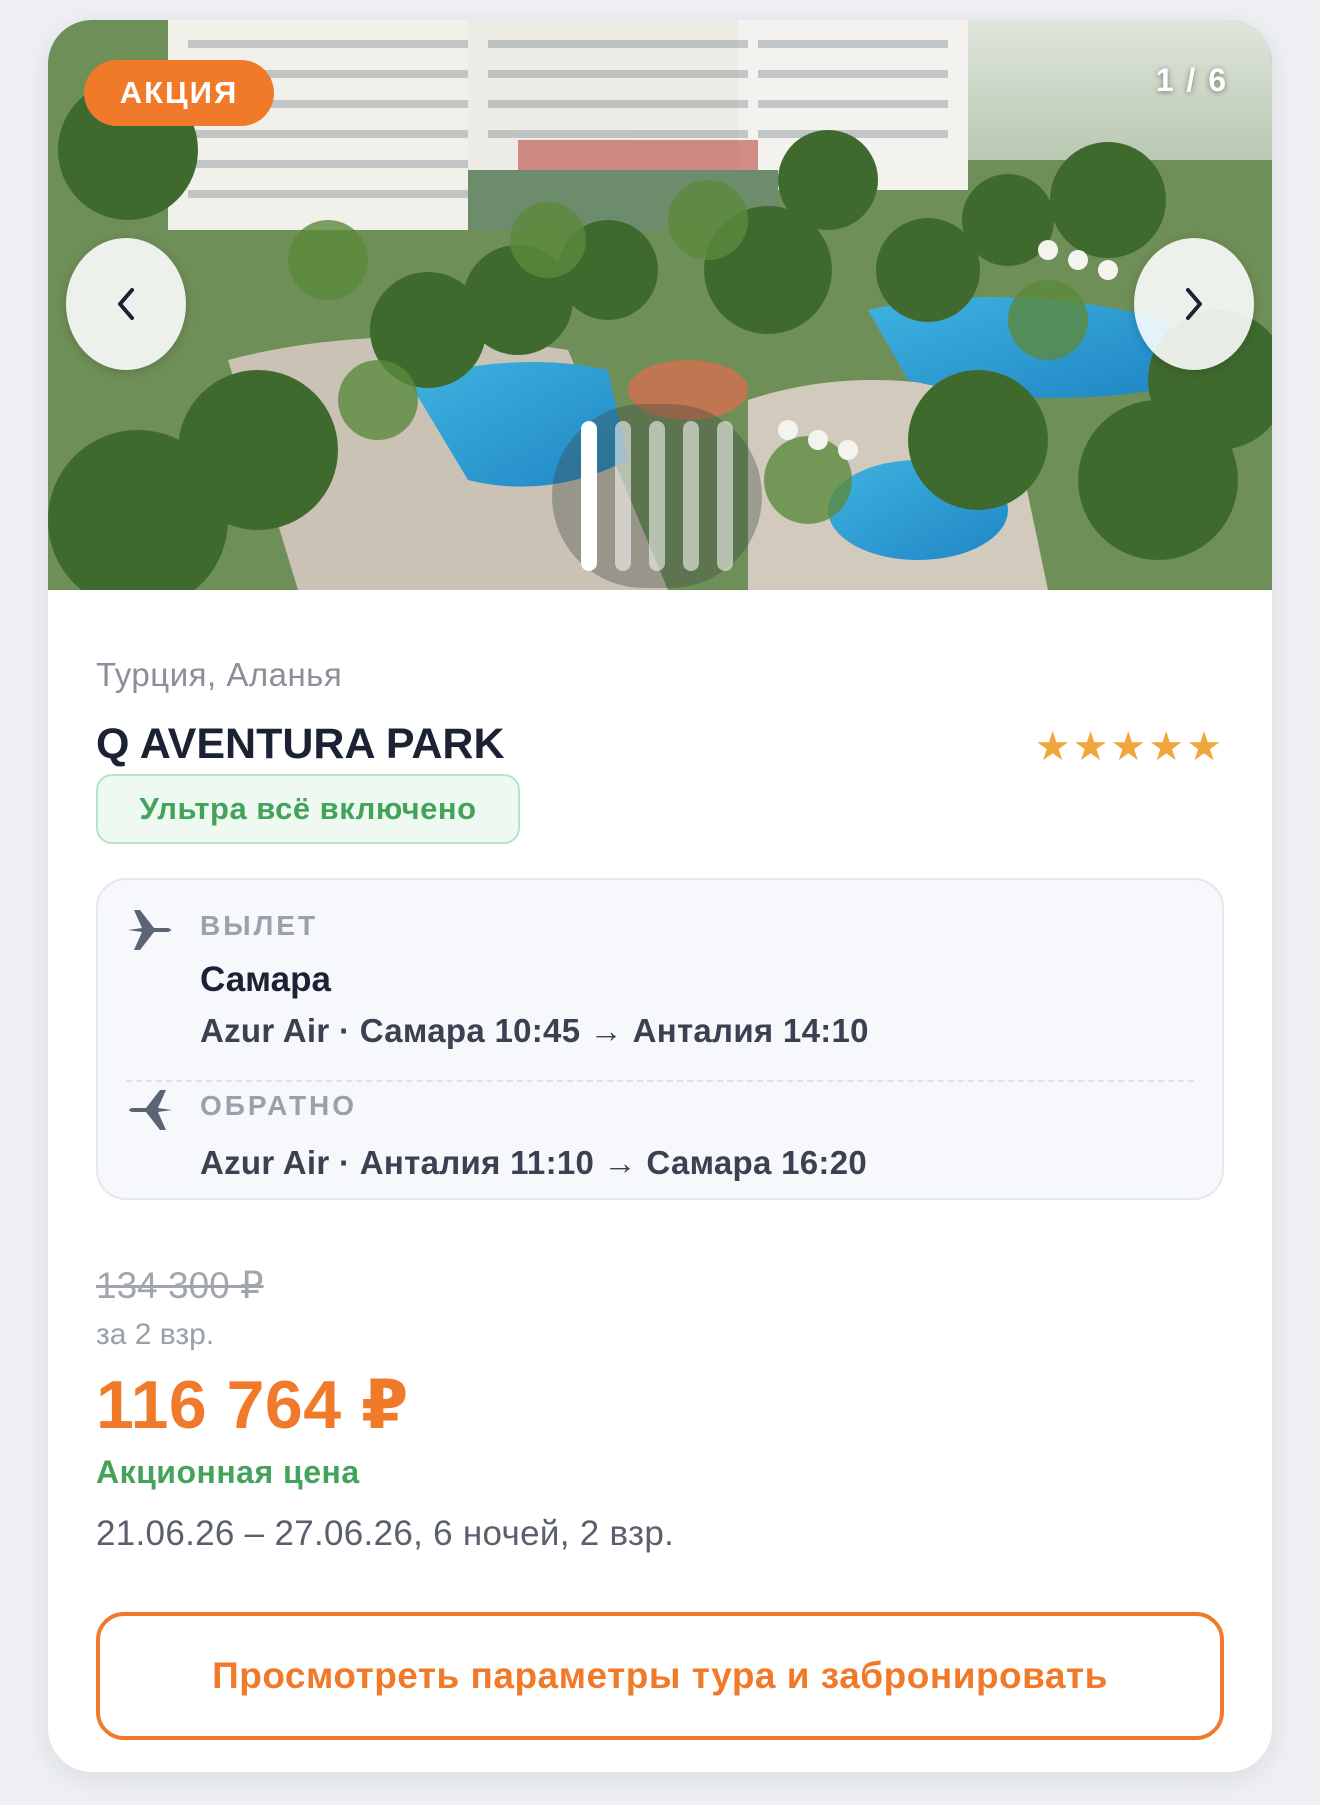  I want to click on hotel-star-rating: ★★★★★, so click(1129, 747).